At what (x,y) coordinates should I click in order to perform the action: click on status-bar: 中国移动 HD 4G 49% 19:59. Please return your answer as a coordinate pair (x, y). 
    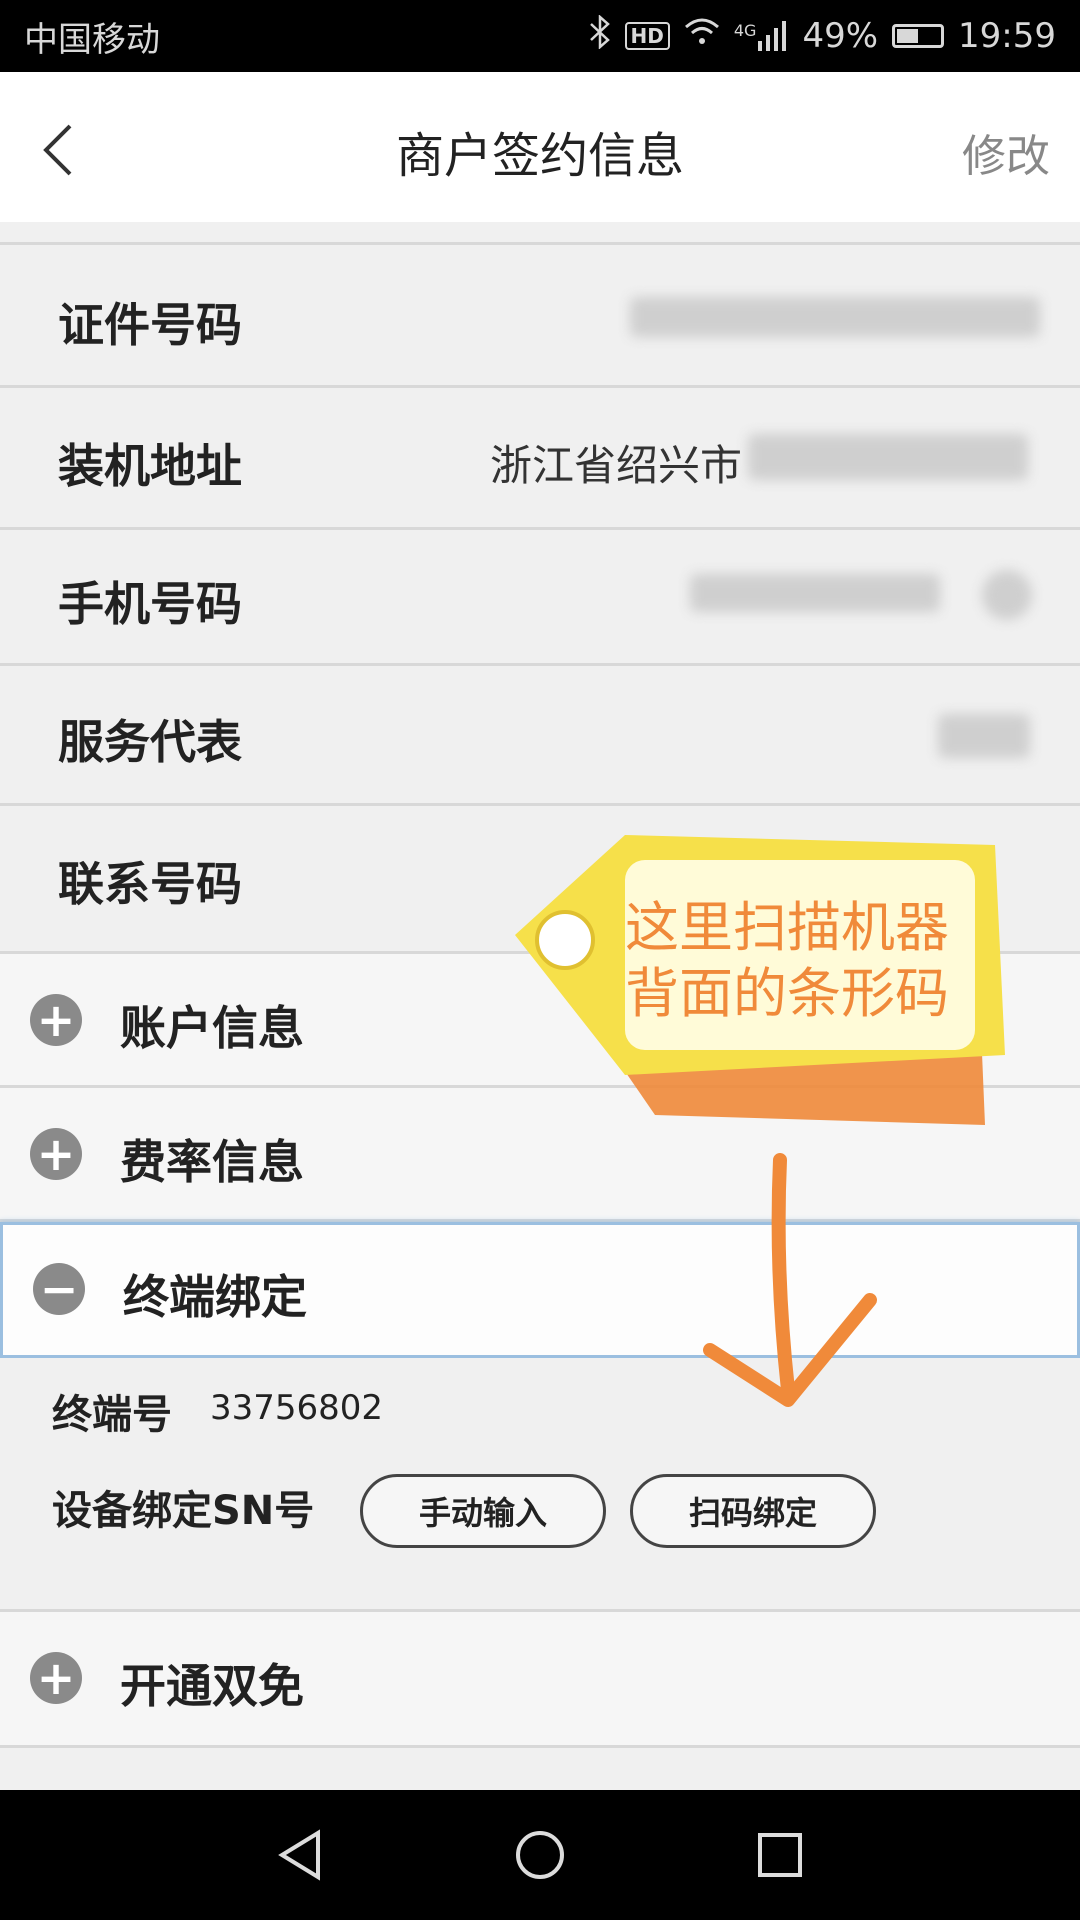
    Looking at the image, I should click on (540, 36).